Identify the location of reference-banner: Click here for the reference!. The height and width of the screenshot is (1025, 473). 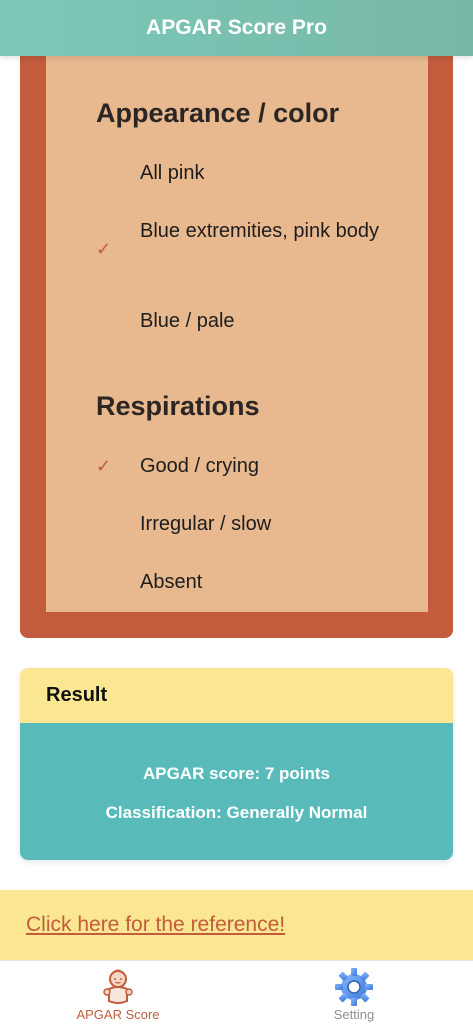
(236, 925).